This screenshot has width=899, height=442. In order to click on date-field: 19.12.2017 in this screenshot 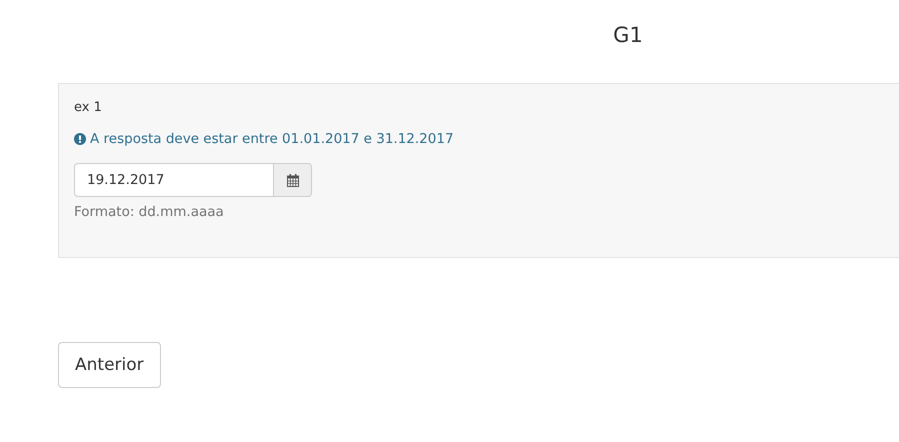, I will do `click(174, 180)`.